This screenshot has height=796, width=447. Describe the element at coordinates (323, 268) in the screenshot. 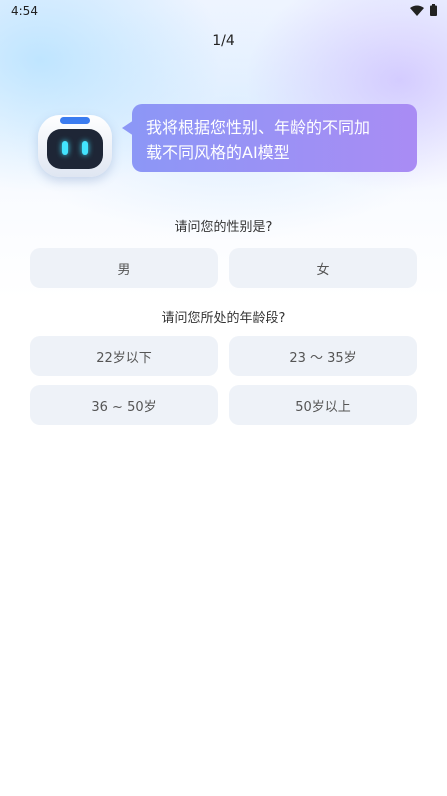

I see `gender-option-female: 女` at that location.